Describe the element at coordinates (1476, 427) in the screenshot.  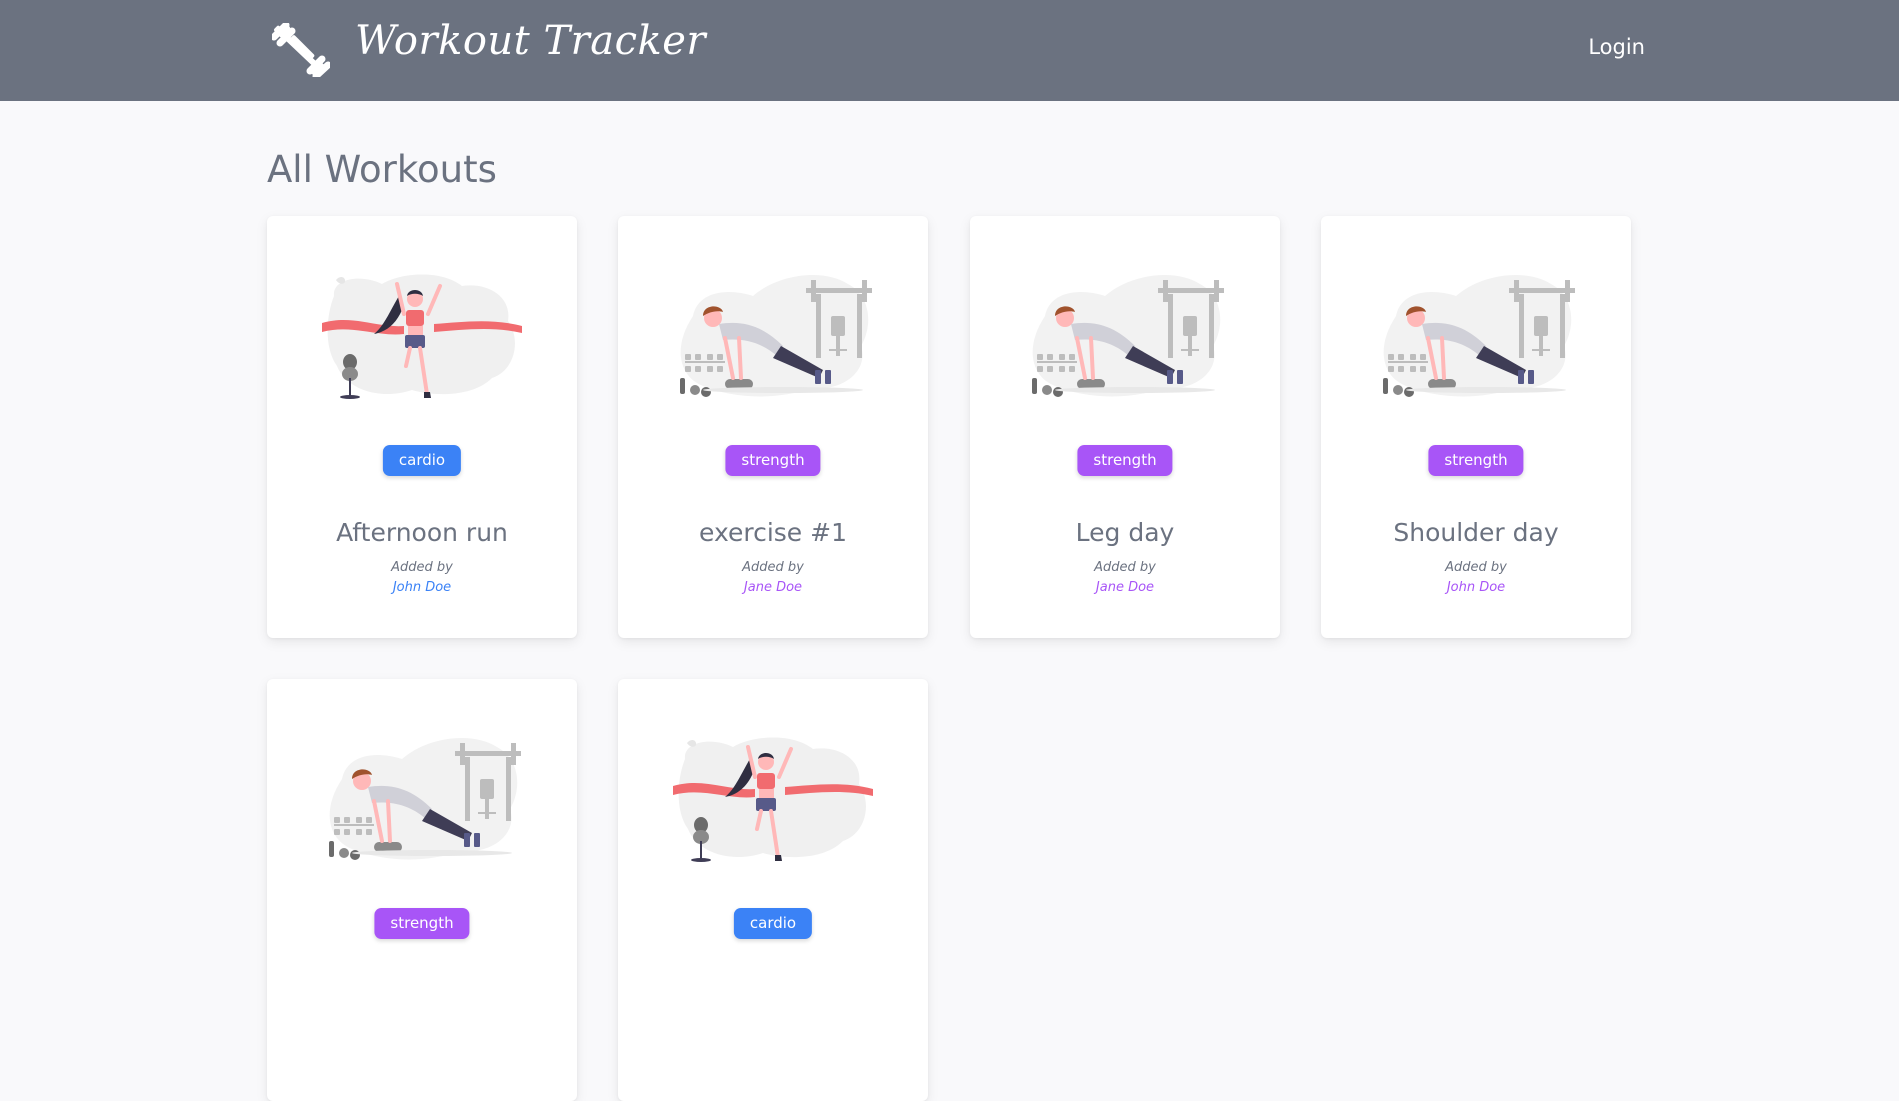
I see `workout-card: strength Shoulder day Added by John Doe` at that location.